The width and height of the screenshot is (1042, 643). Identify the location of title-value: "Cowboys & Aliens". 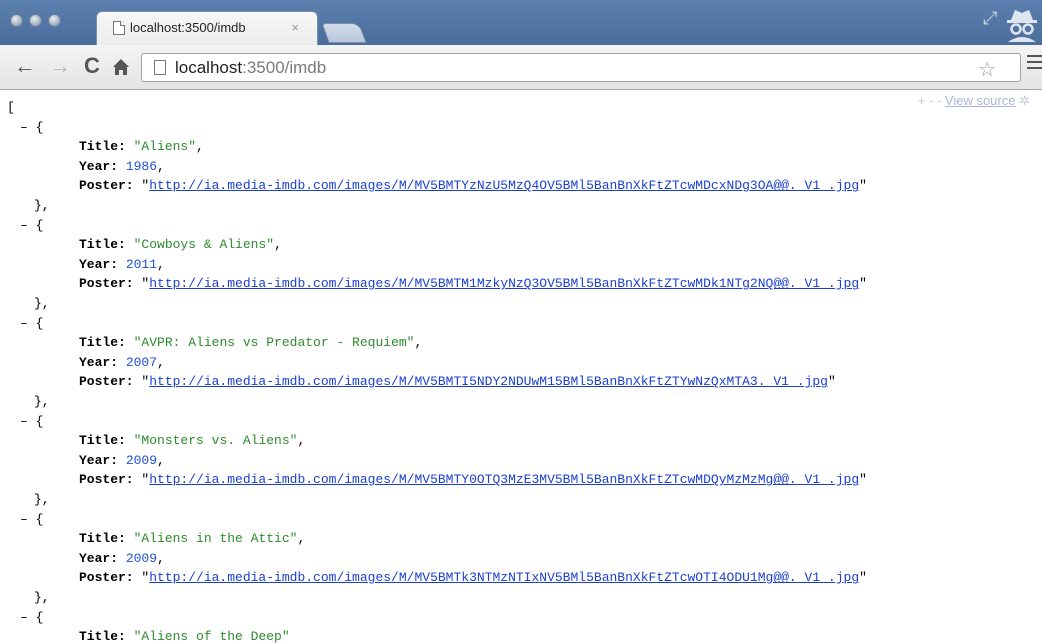
(204, 245).